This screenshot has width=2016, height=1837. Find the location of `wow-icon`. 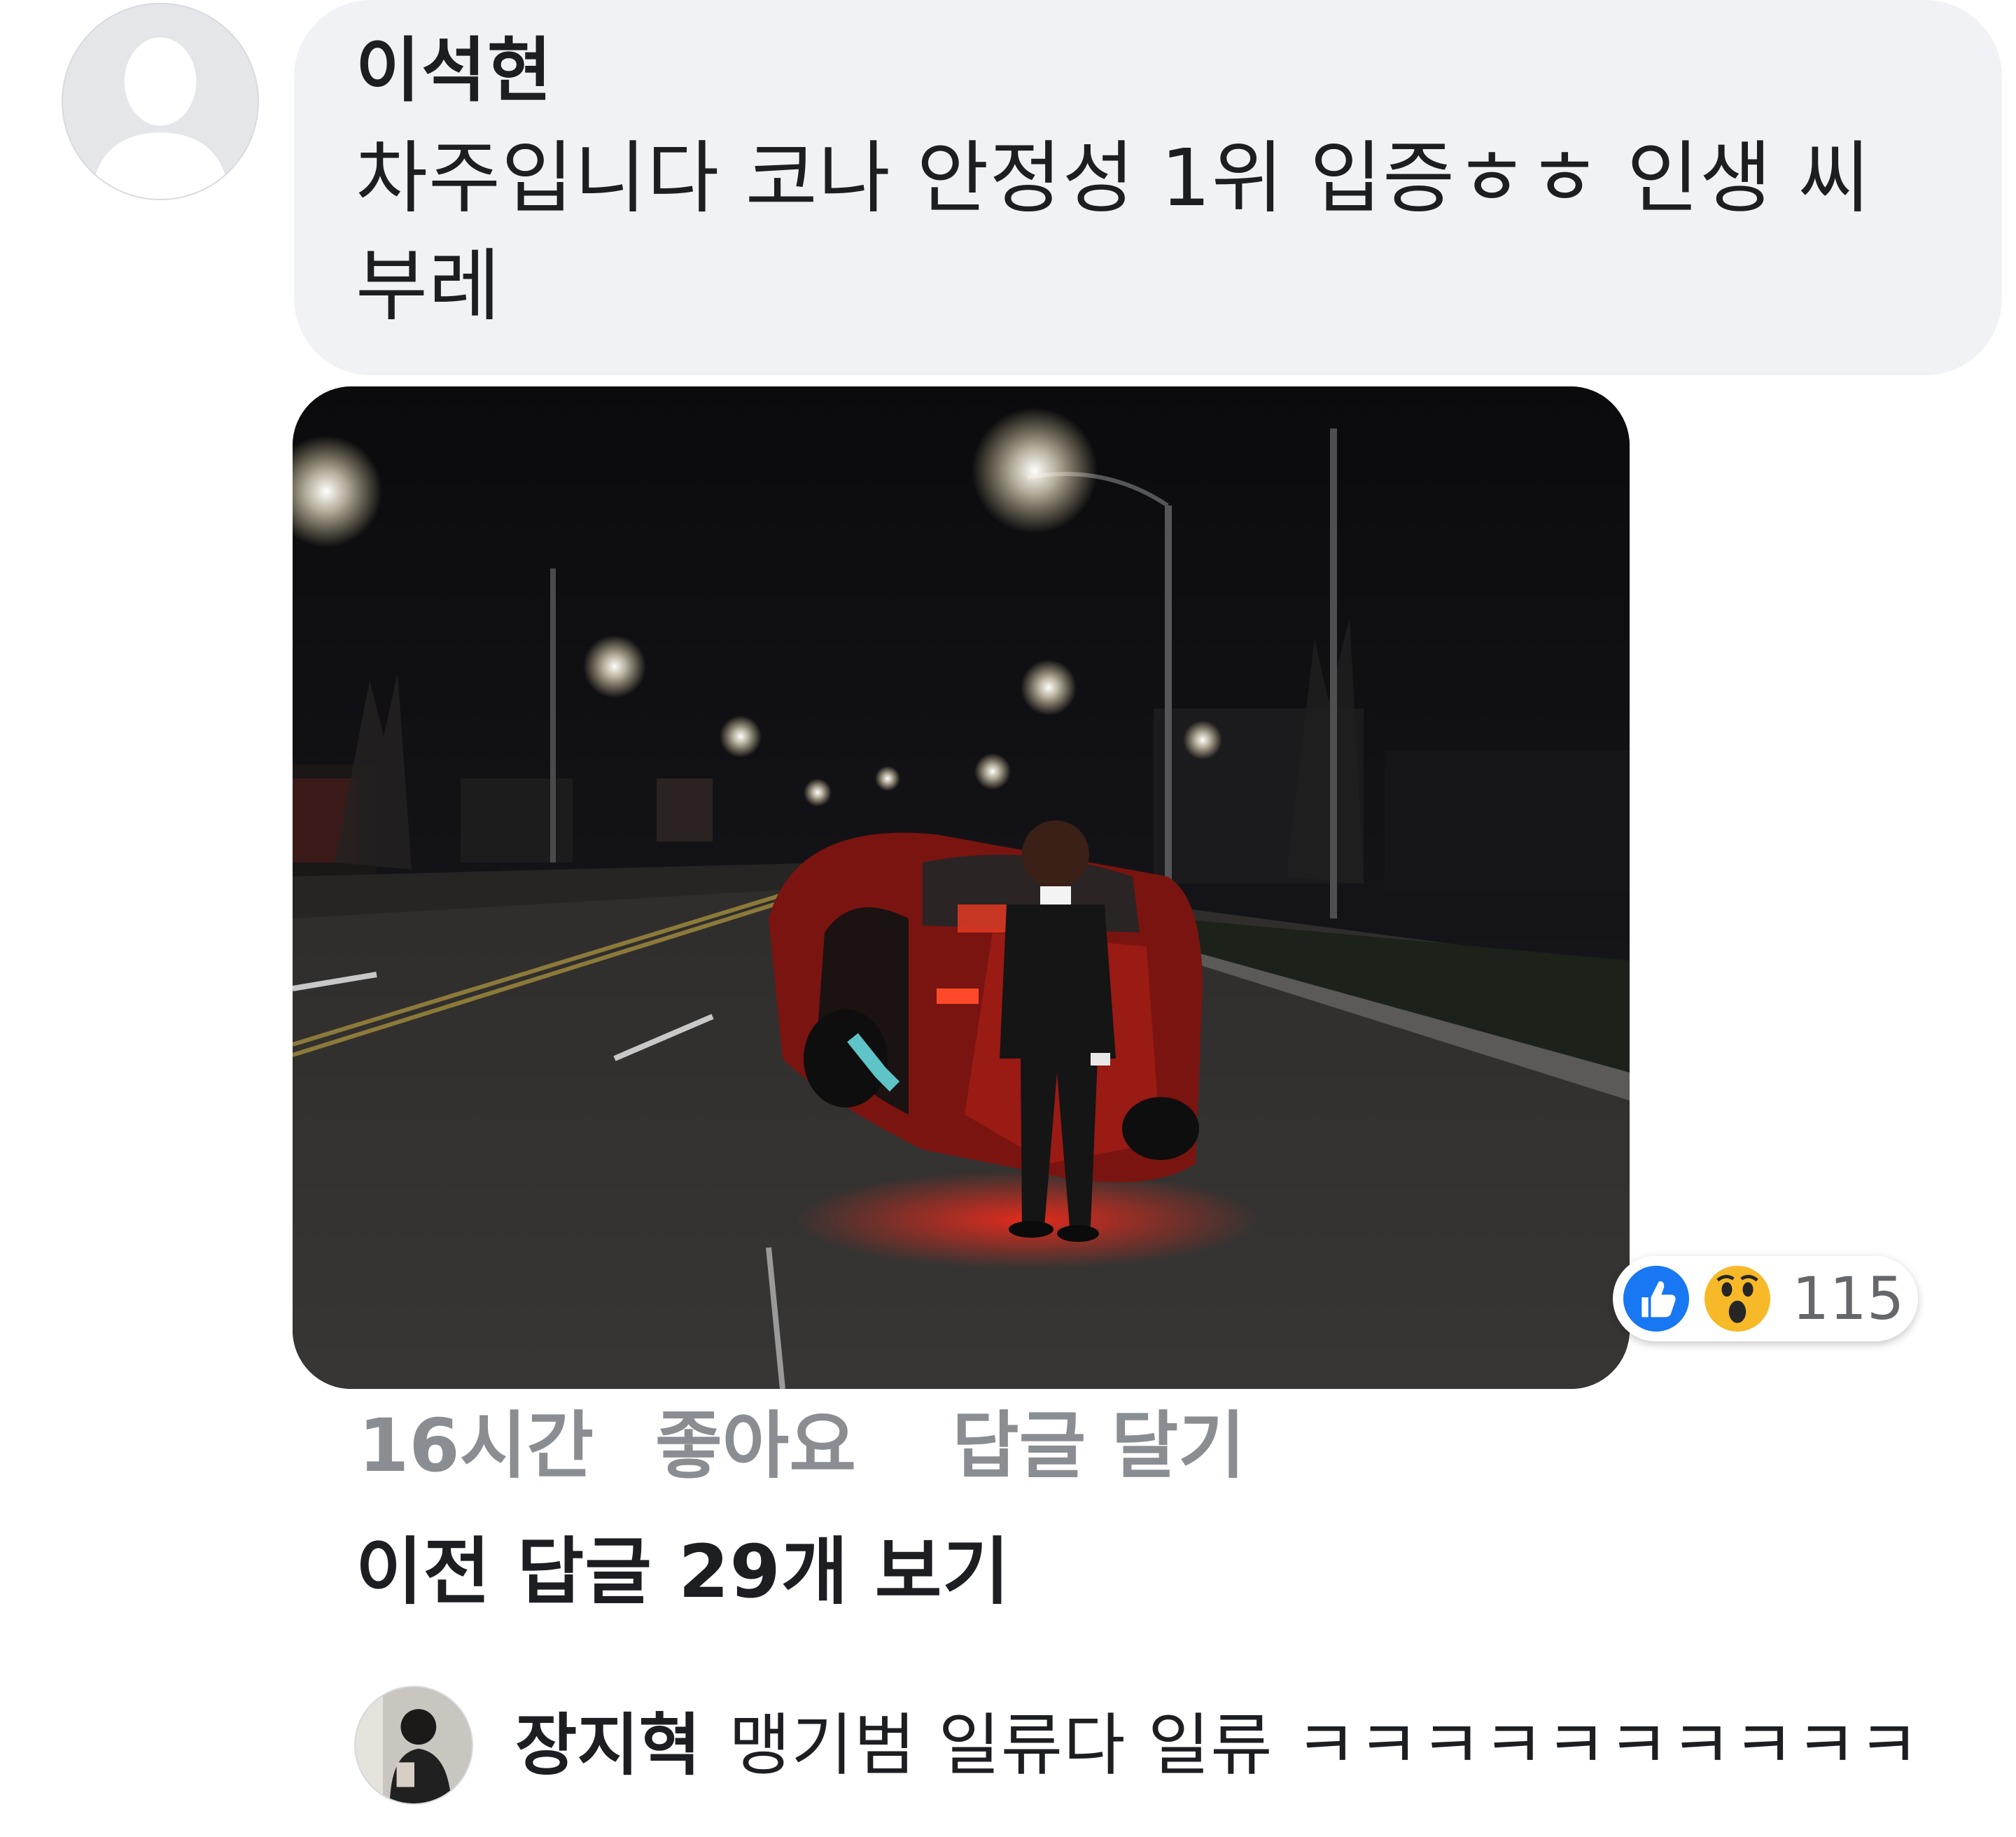

wow-icon is located at coordinates (1737, 1298).